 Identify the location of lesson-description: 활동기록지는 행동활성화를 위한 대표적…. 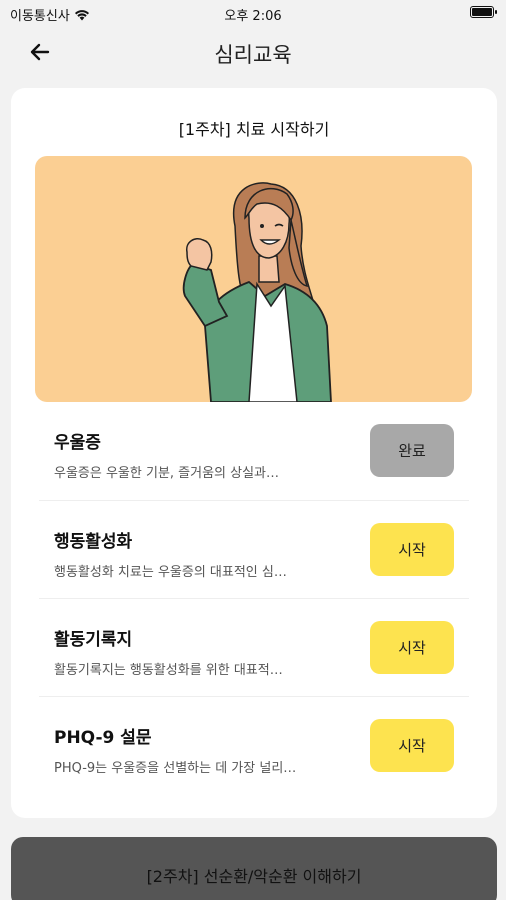
(168, 670).